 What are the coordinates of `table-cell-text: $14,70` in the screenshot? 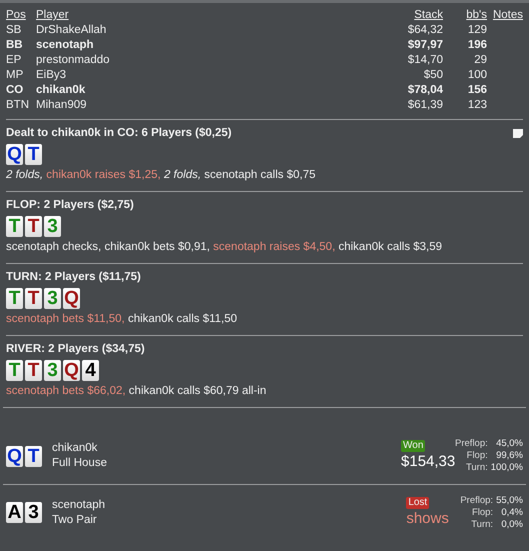 It's located at (424, 60).